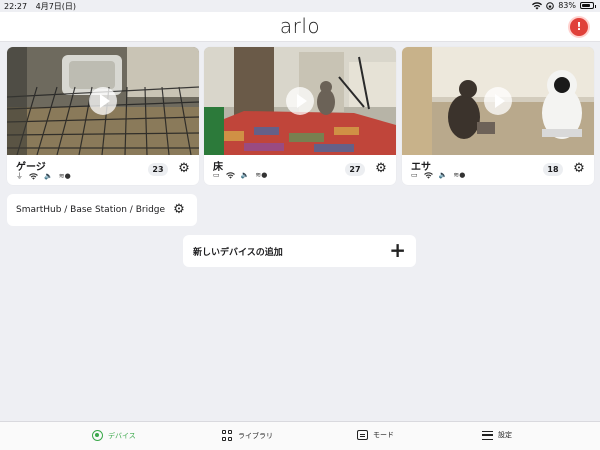 This screenshot has height=450, width=600. I want to click on tab-library: ライブラリ, so click(247, 435).